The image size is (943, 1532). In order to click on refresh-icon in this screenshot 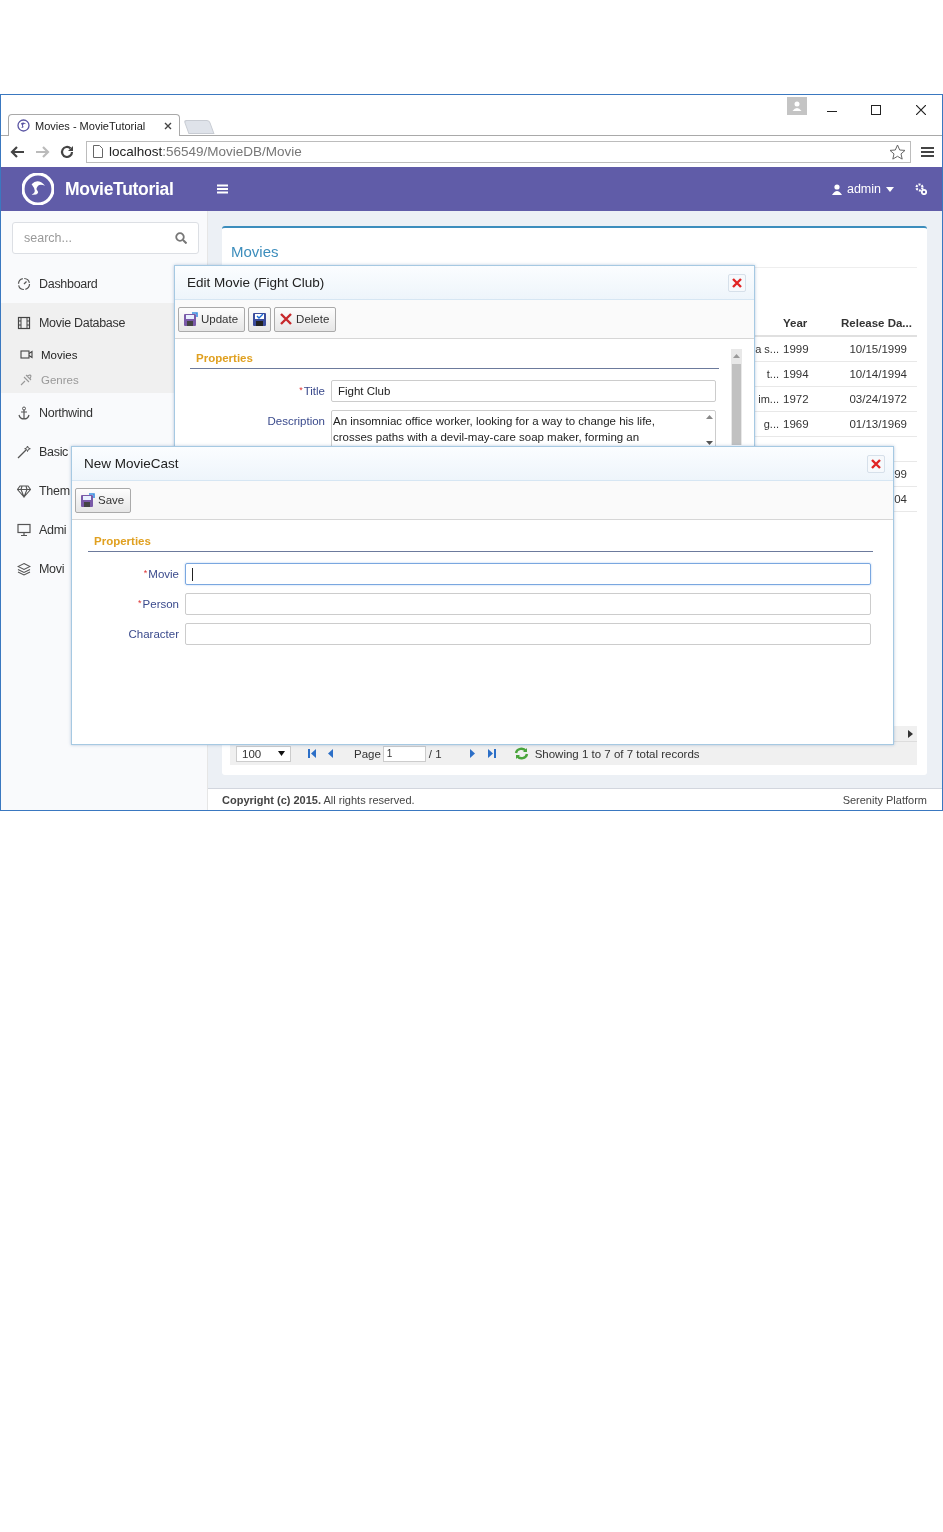, I will do `click(521, 753)`.